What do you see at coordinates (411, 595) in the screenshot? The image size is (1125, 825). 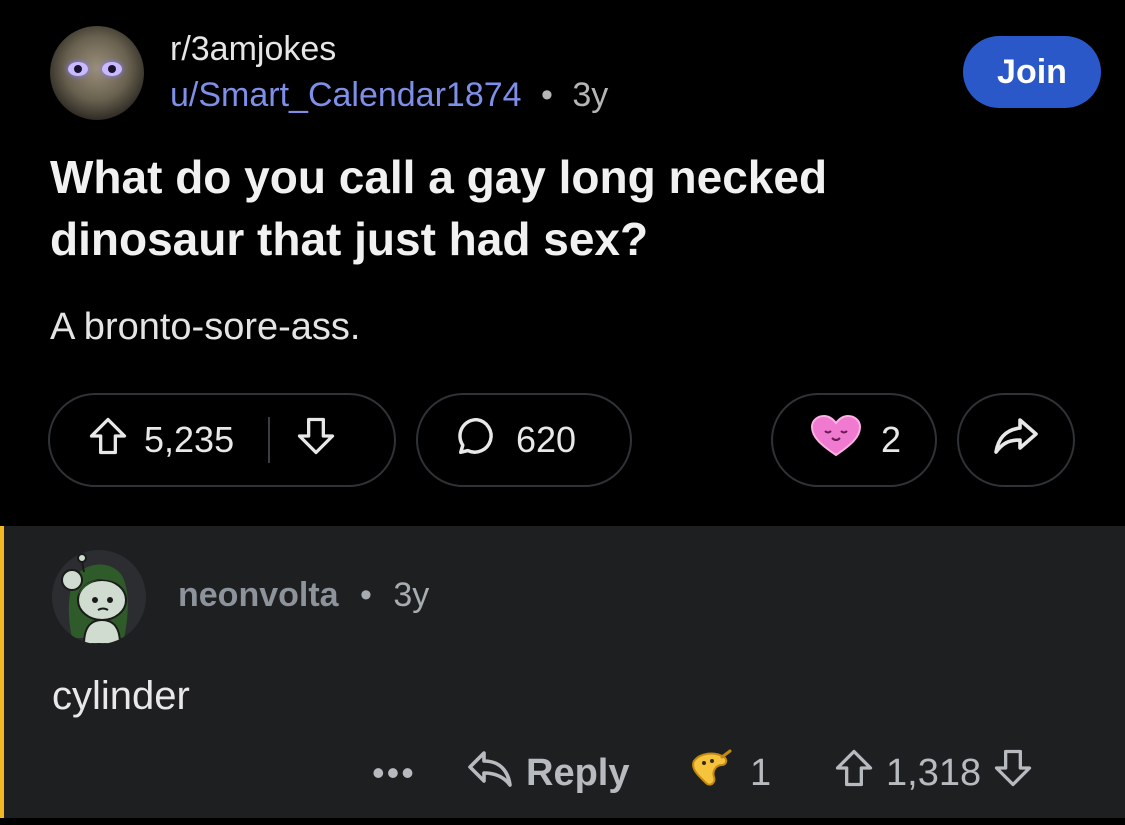 I see `comment-age: 3y` at bounding box center [411, 595].